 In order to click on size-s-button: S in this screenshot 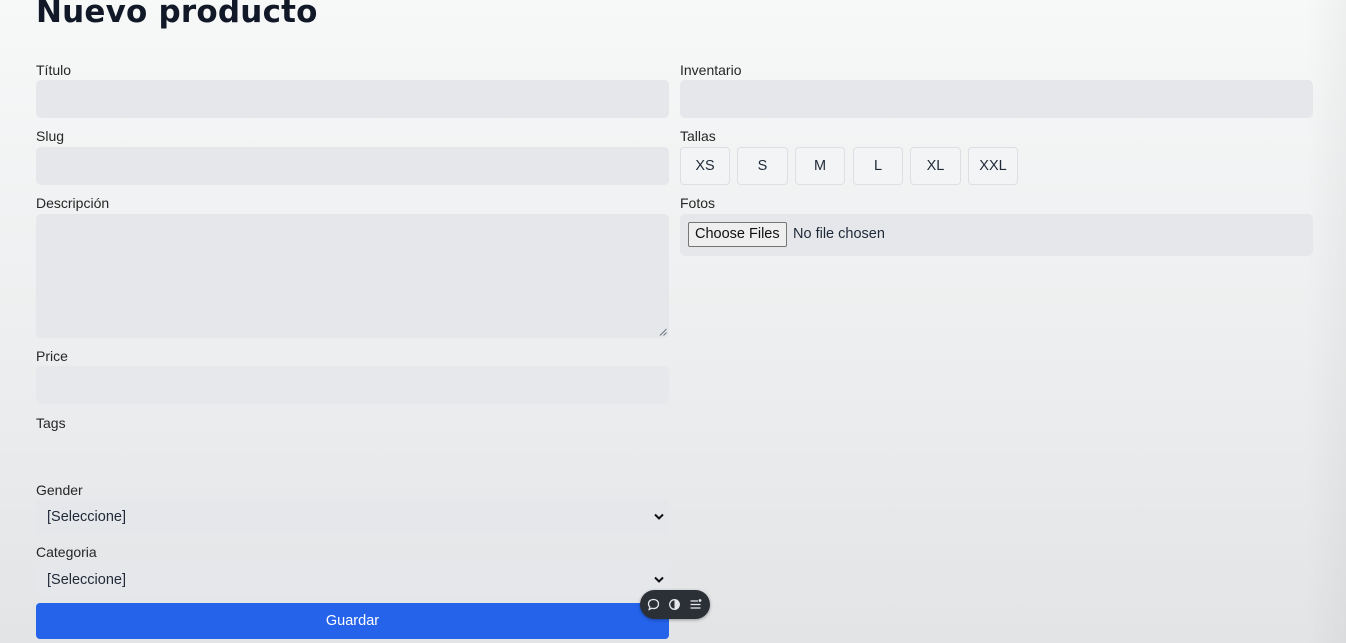, I will do `click(762, 166)`.